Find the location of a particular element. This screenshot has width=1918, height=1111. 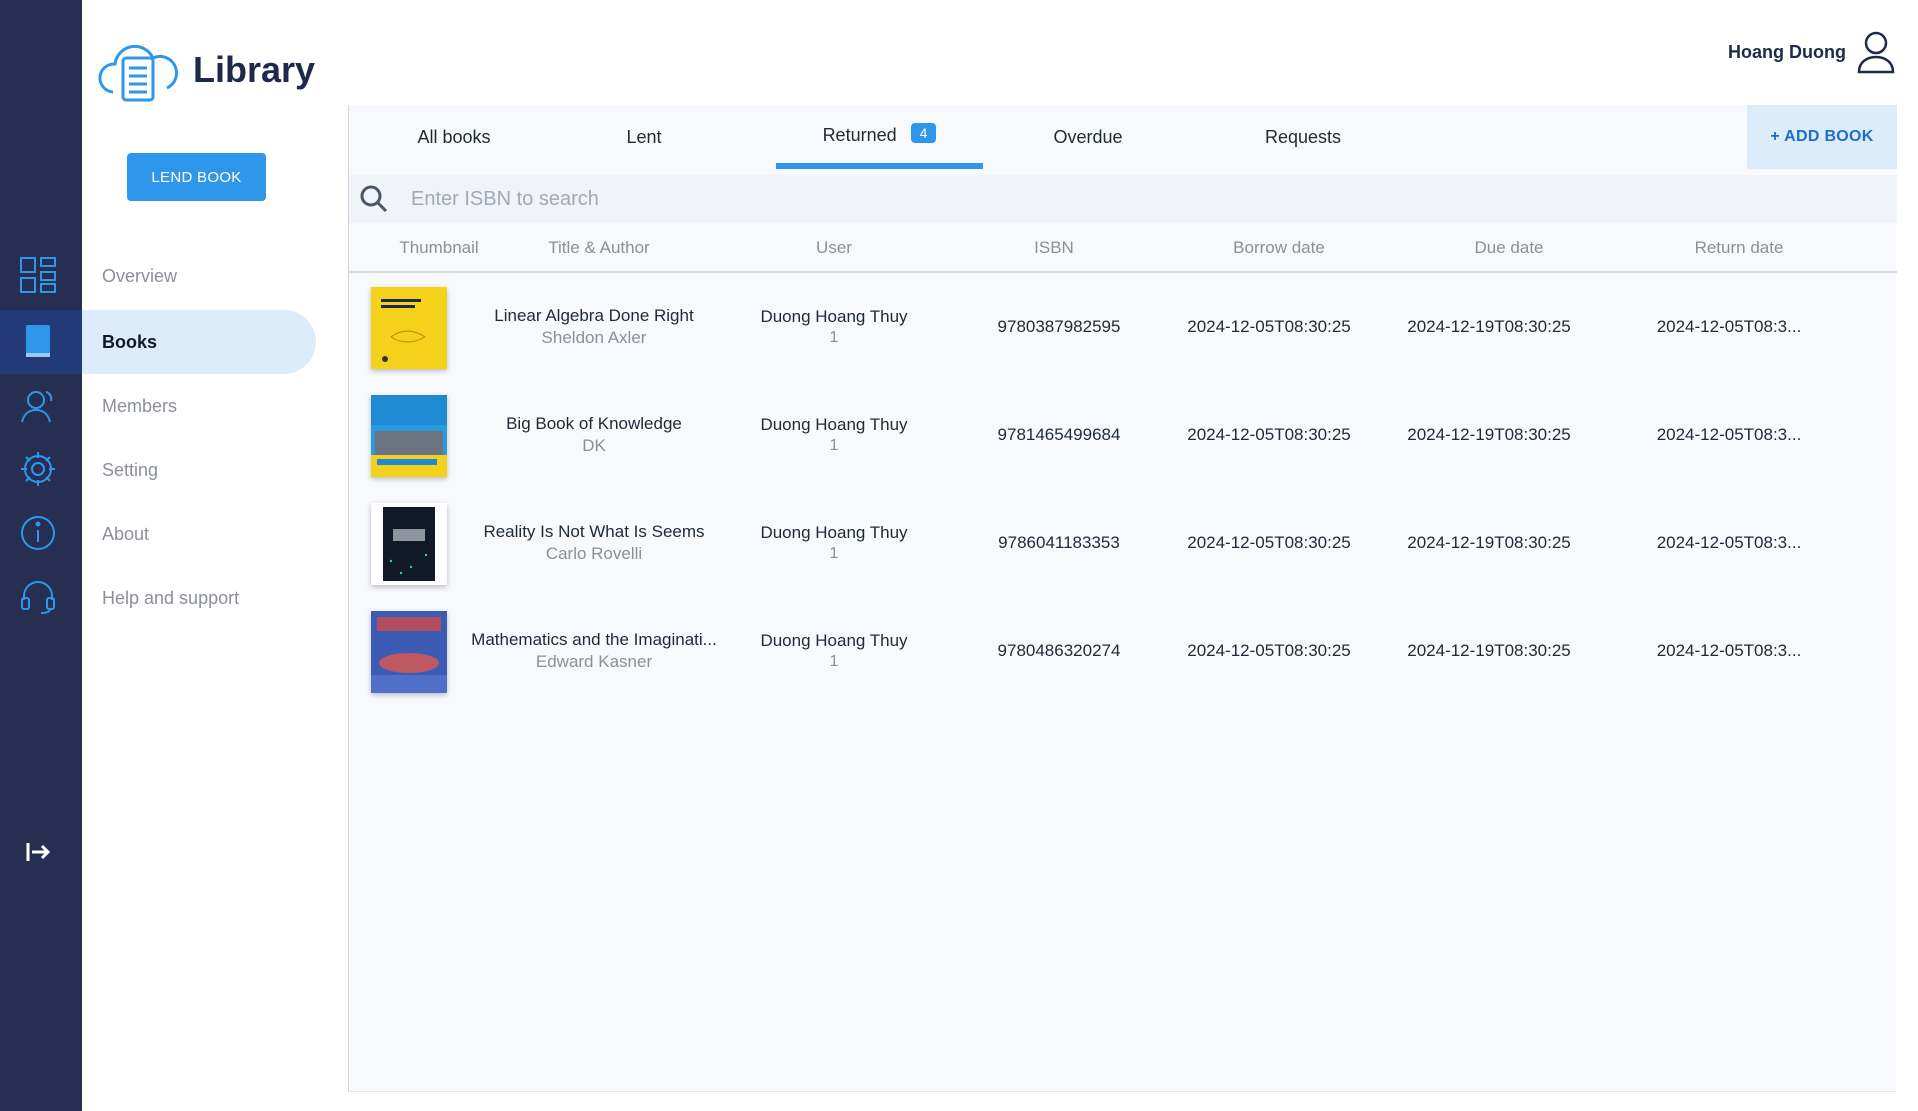

column-header: ISBN is located at coordinates (1054, 248).